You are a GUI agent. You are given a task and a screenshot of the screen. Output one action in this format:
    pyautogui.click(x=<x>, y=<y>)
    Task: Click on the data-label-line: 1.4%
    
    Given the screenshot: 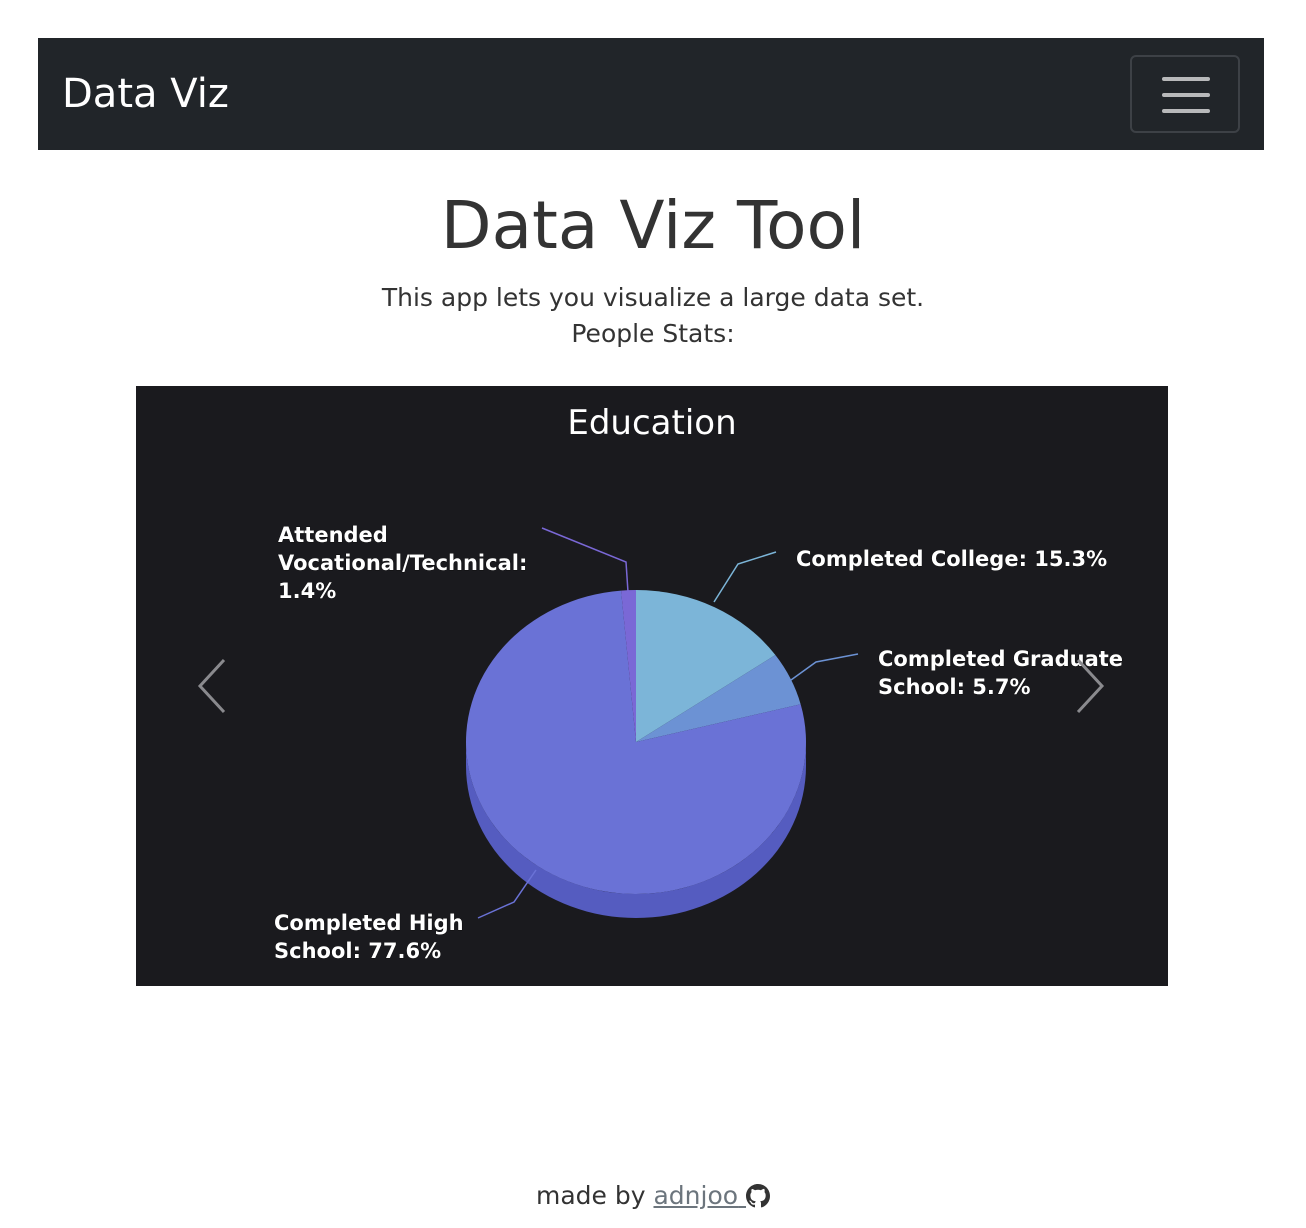 What is the action you would take?
    pyautogui.click(x=307, y=591)
    